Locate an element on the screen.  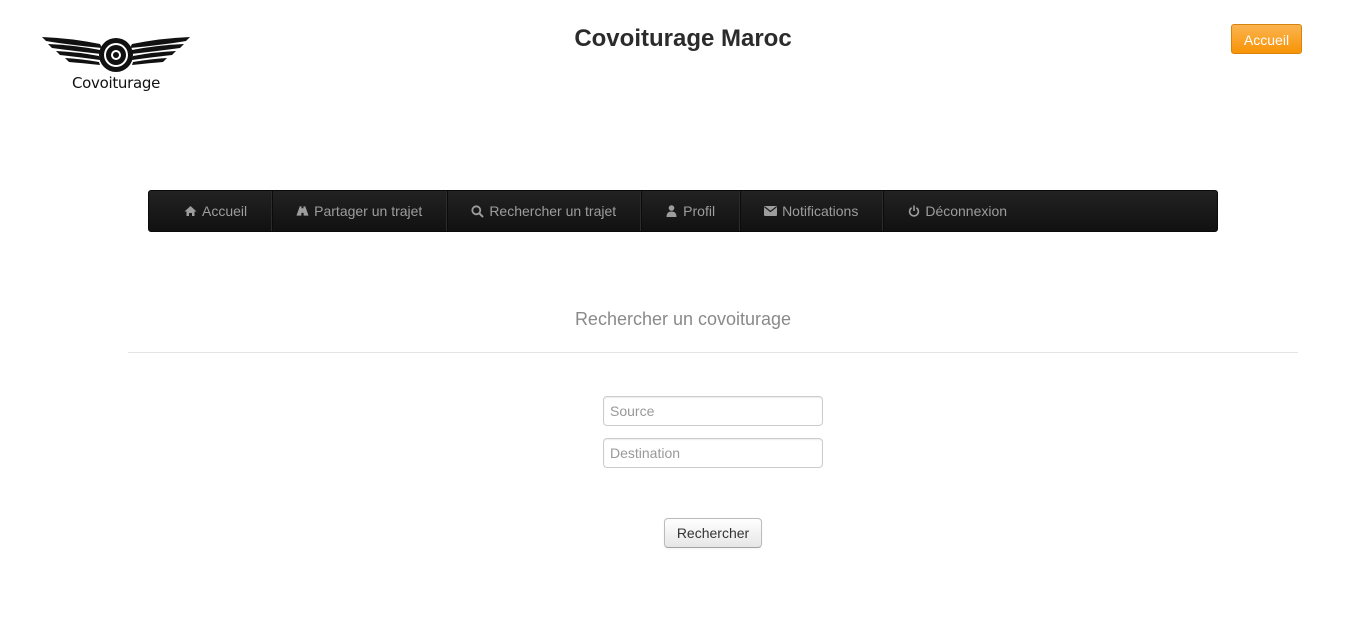
user-icon is located at coordinates (671, 211).